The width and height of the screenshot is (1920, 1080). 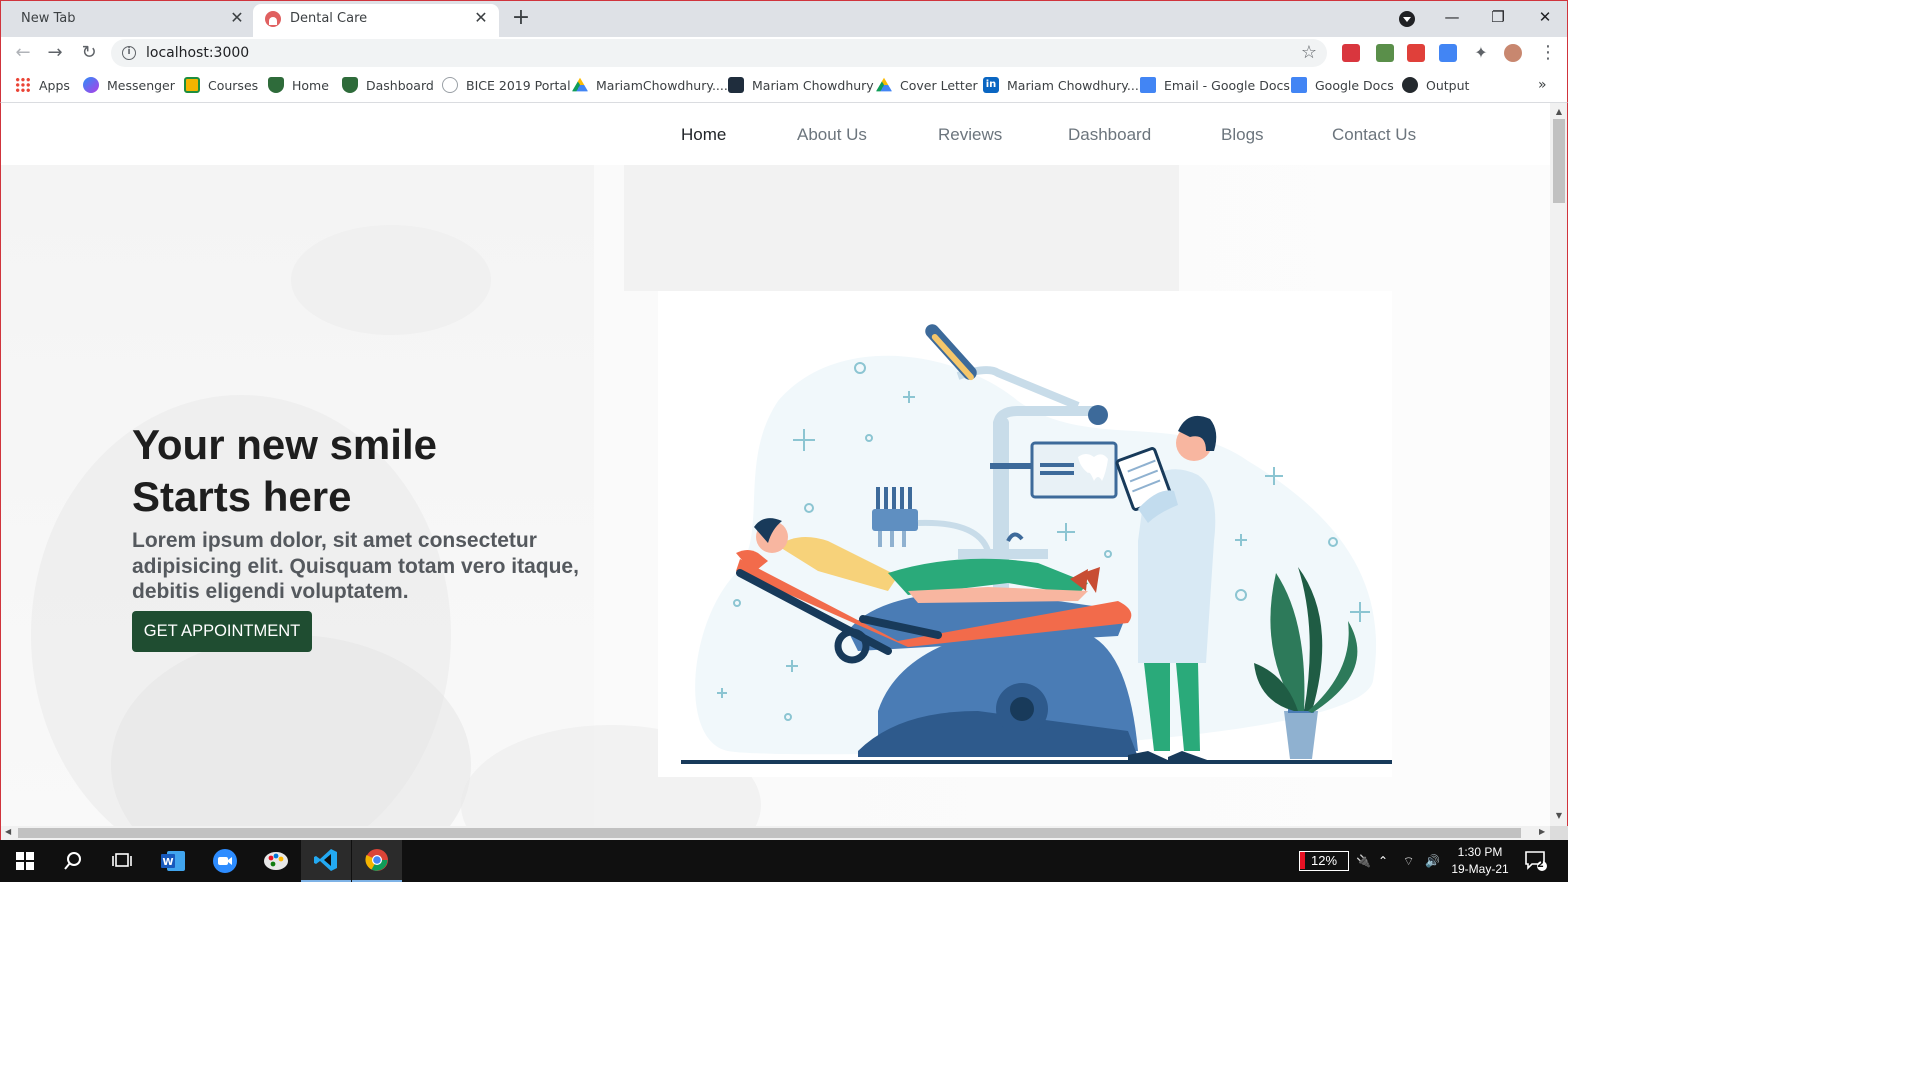 I want to click on scroll-left-arrow-icon: ◀, so click(x=8, y=831).